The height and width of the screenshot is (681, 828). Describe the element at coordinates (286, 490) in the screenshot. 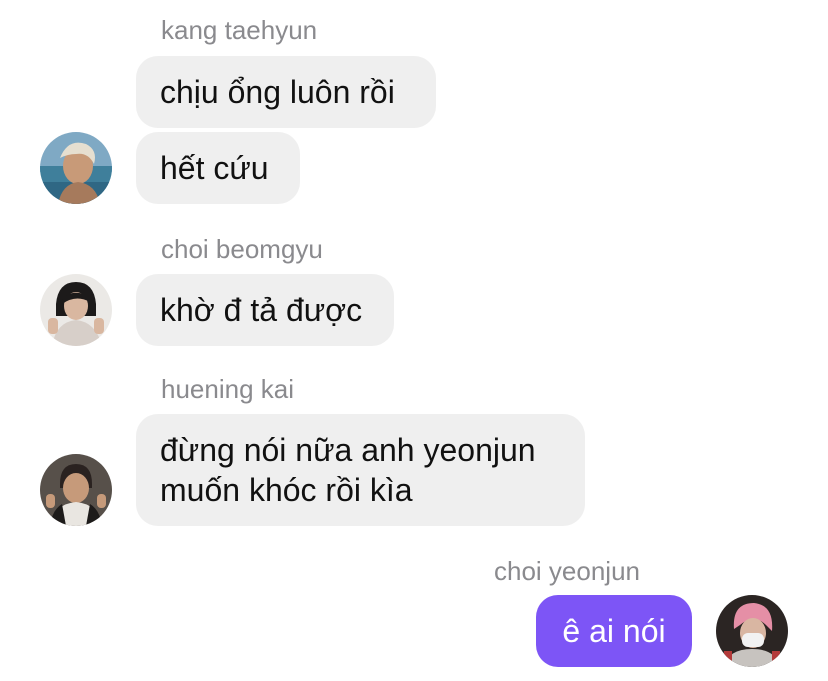

I see `message-text: muốn khóc rồi kìa` at that location.